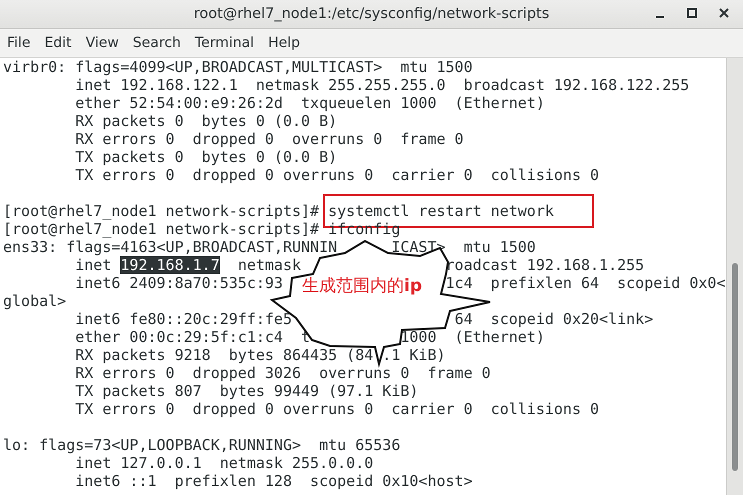  Describe the element at coordinates (225, 43) in the screenshot. I see `menu-item: Terminal` at that location.